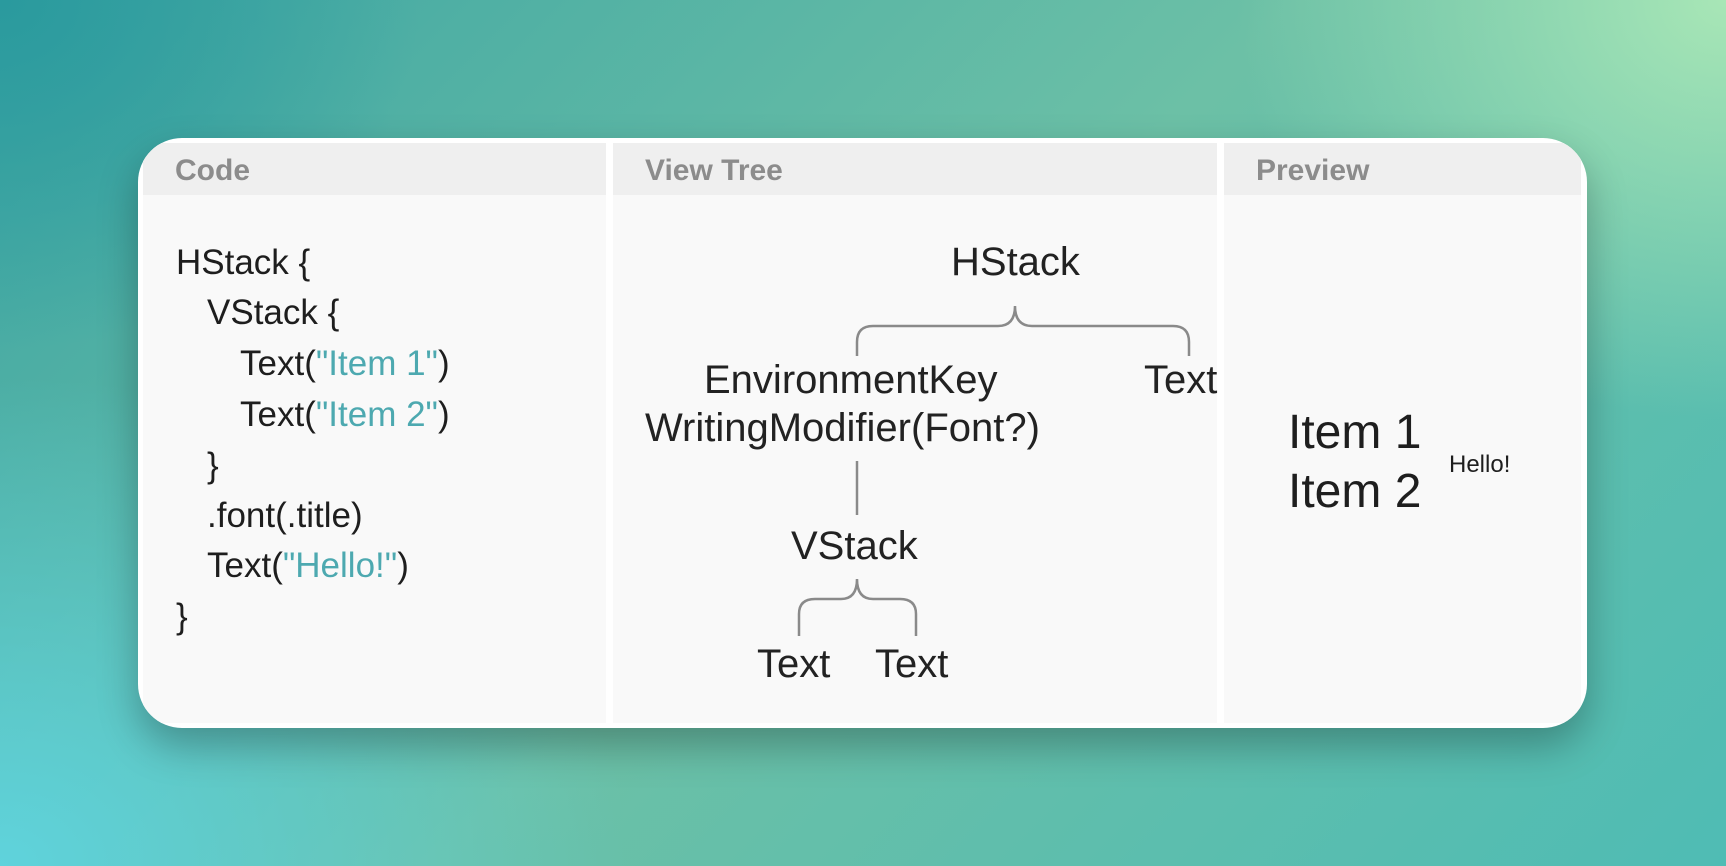 The width and height of the screenshot is (1726, 866). I want to click on tree-node-hstack: HStack, so click(1015, 262).